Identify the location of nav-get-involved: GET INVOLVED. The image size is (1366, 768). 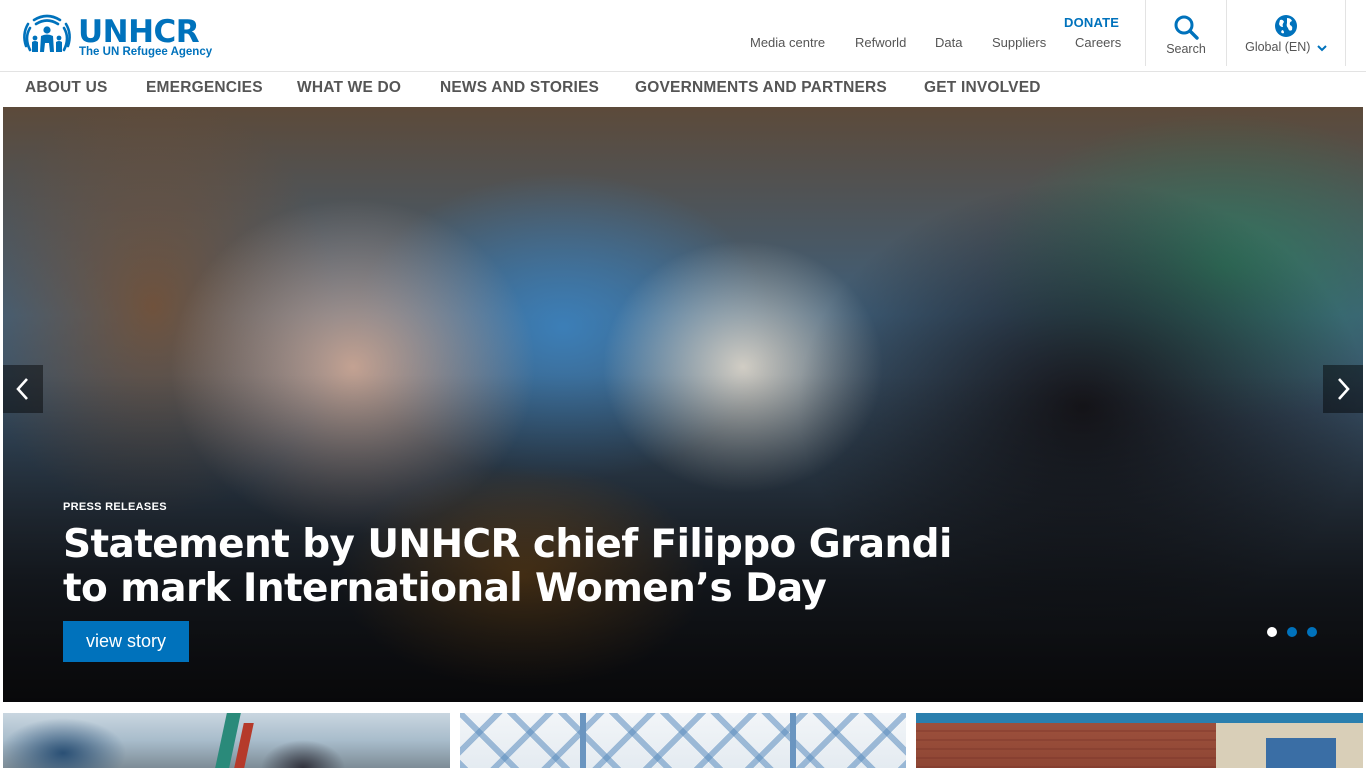
(982, 88).